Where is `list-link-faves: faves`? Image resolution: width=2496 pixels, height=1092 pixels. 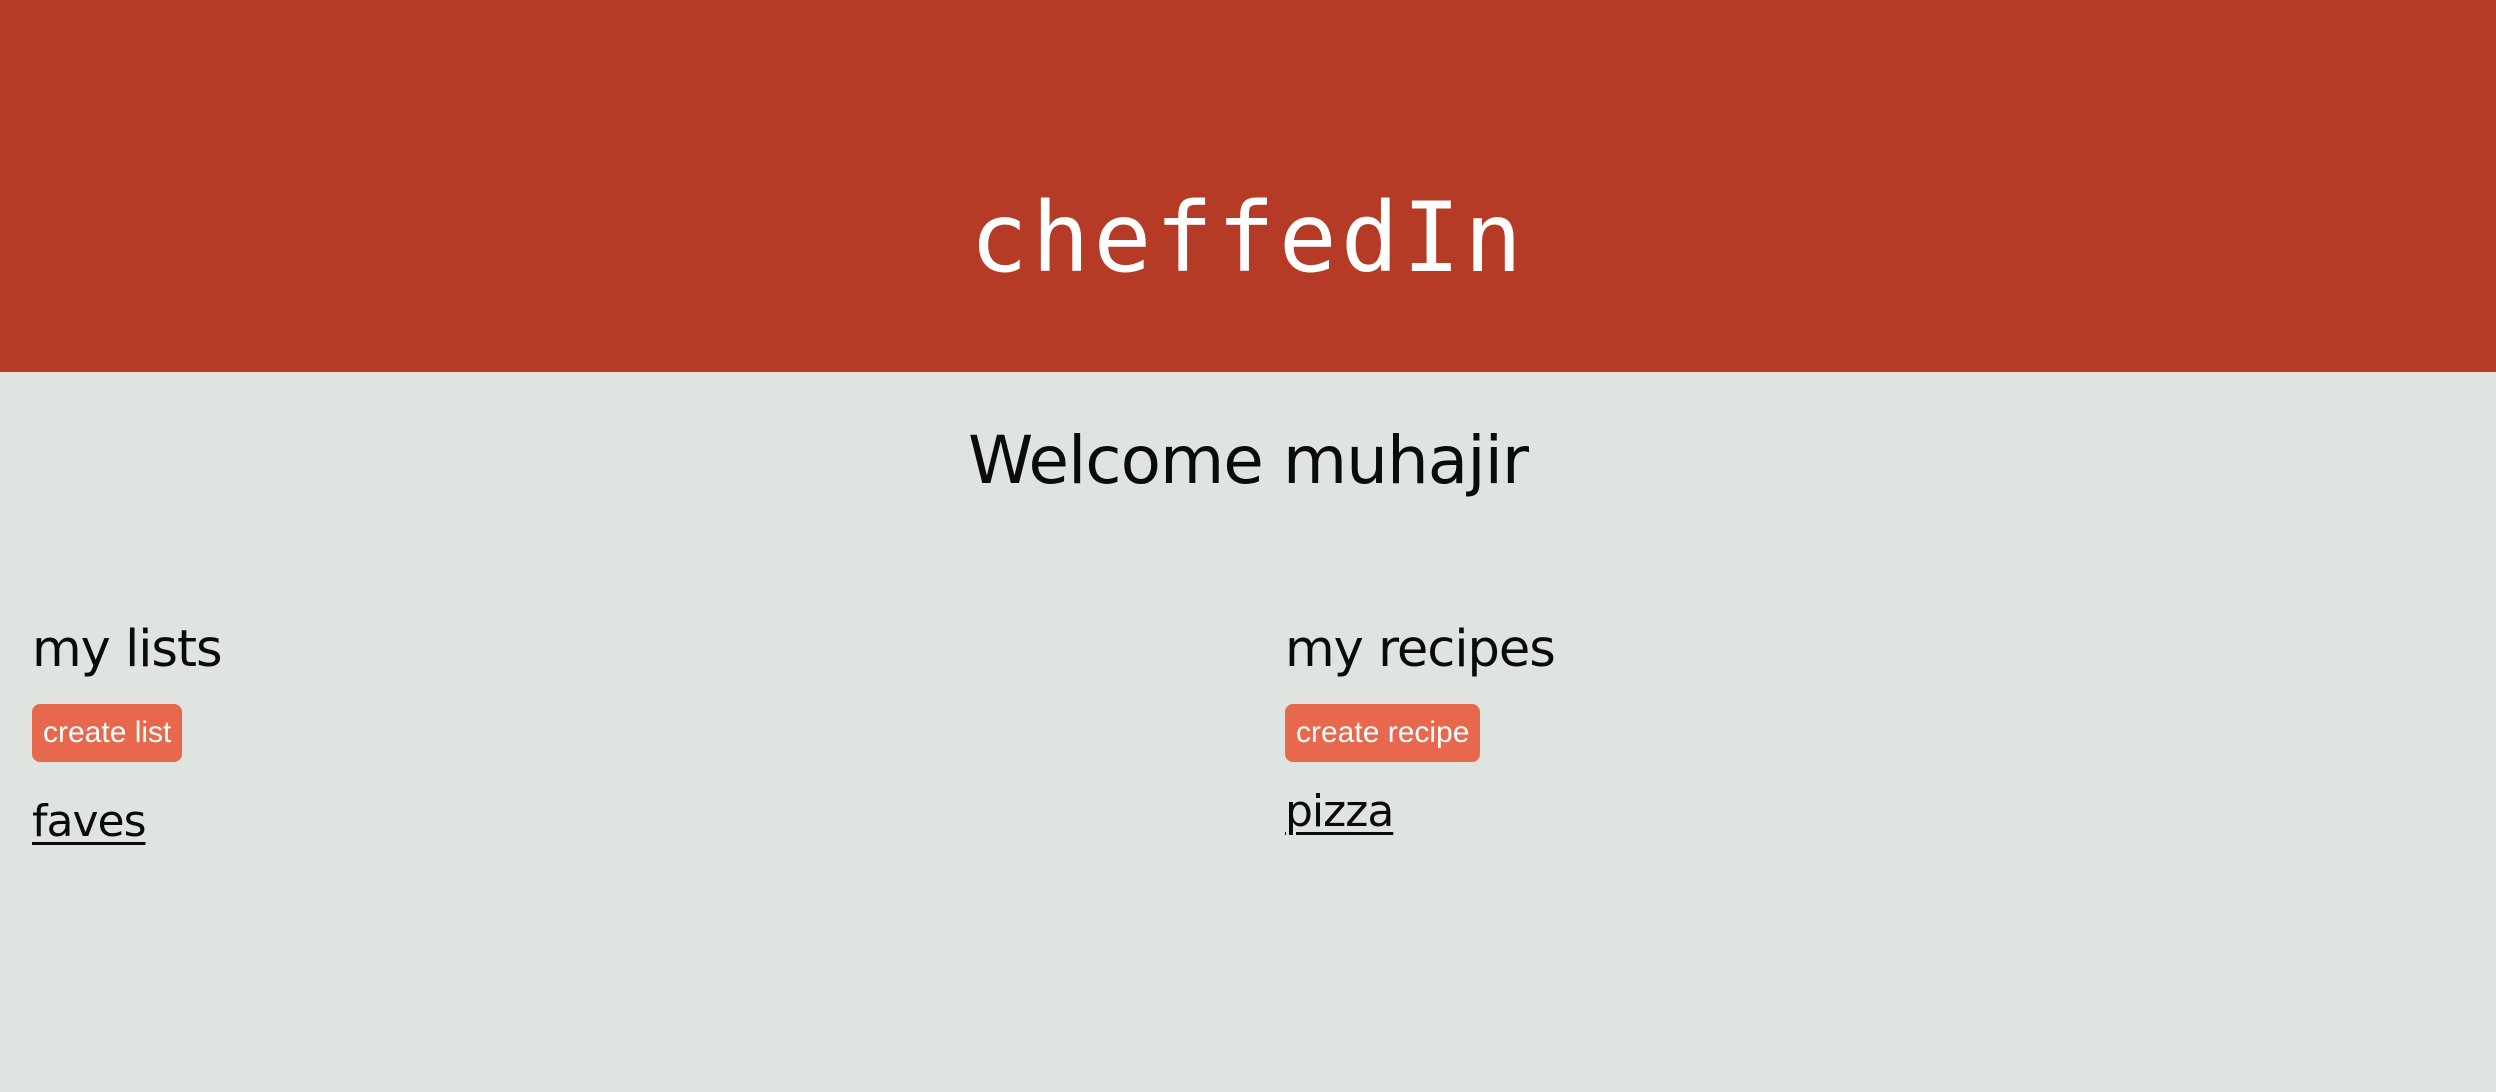 list-link-faves: faves is located at coordinates (127, 822).